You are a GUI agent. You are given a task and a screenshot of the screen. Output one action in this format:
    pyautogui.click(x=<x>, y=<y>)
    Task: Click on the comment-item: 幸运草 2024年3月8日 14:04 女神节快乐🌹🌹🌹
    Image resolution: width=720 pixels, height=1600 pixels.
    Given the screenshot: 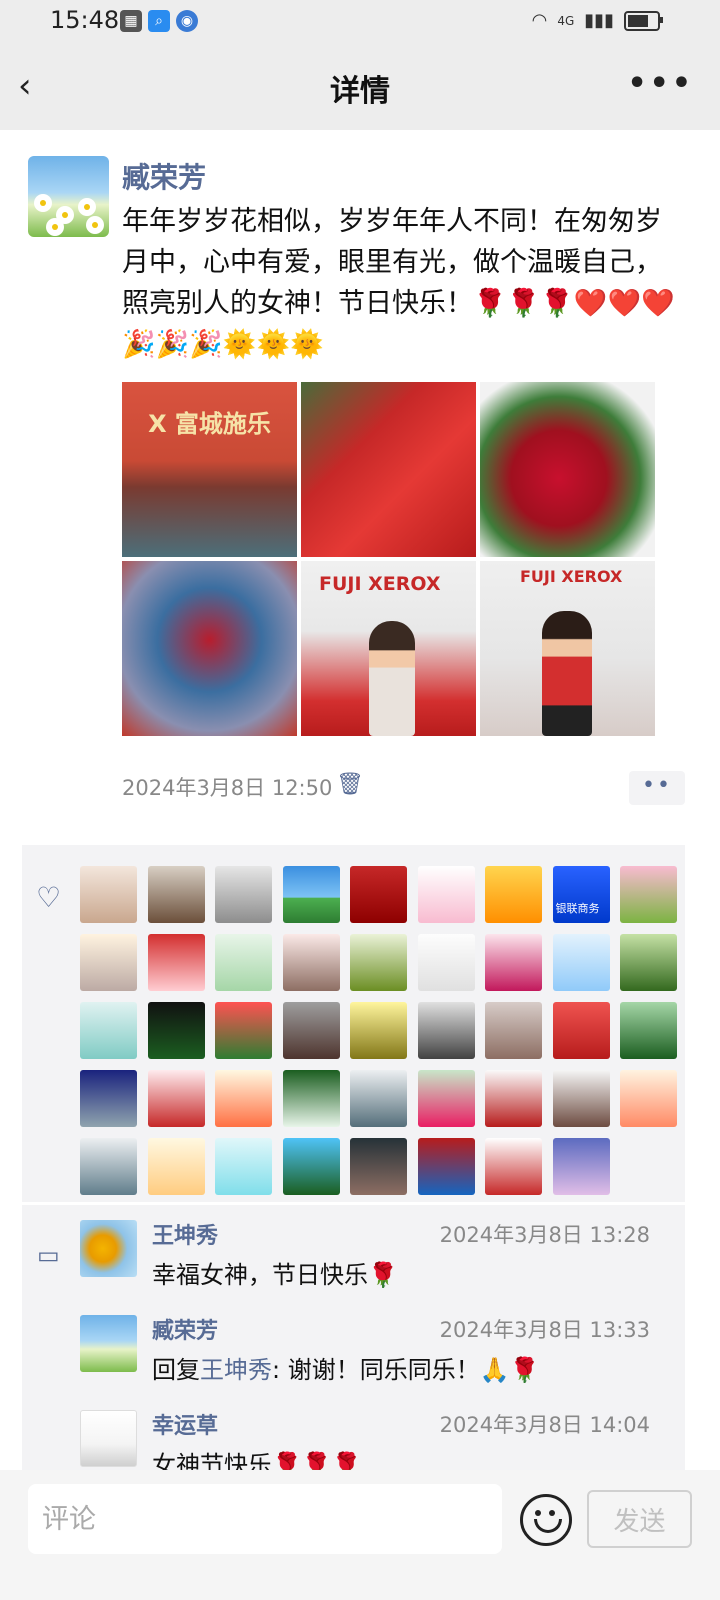 What is the action you would take?
    pyautogui.click(x=380, y=1432)
    